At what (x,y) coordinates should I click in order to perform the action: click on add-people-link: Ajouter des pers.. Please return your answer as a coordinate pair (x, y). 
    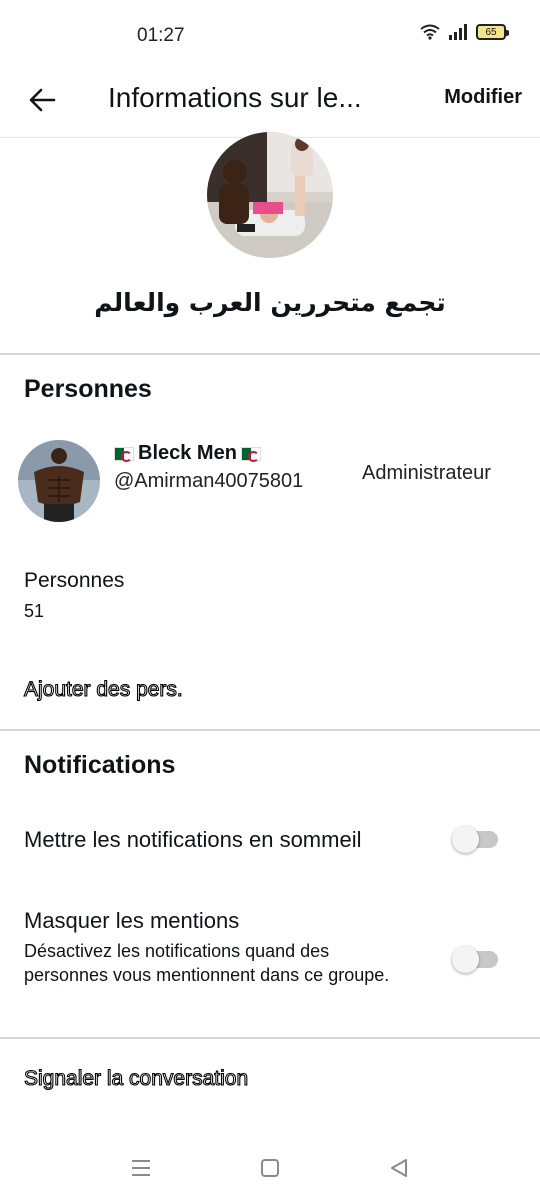
    Looking at the image, I should click on (103, 689).